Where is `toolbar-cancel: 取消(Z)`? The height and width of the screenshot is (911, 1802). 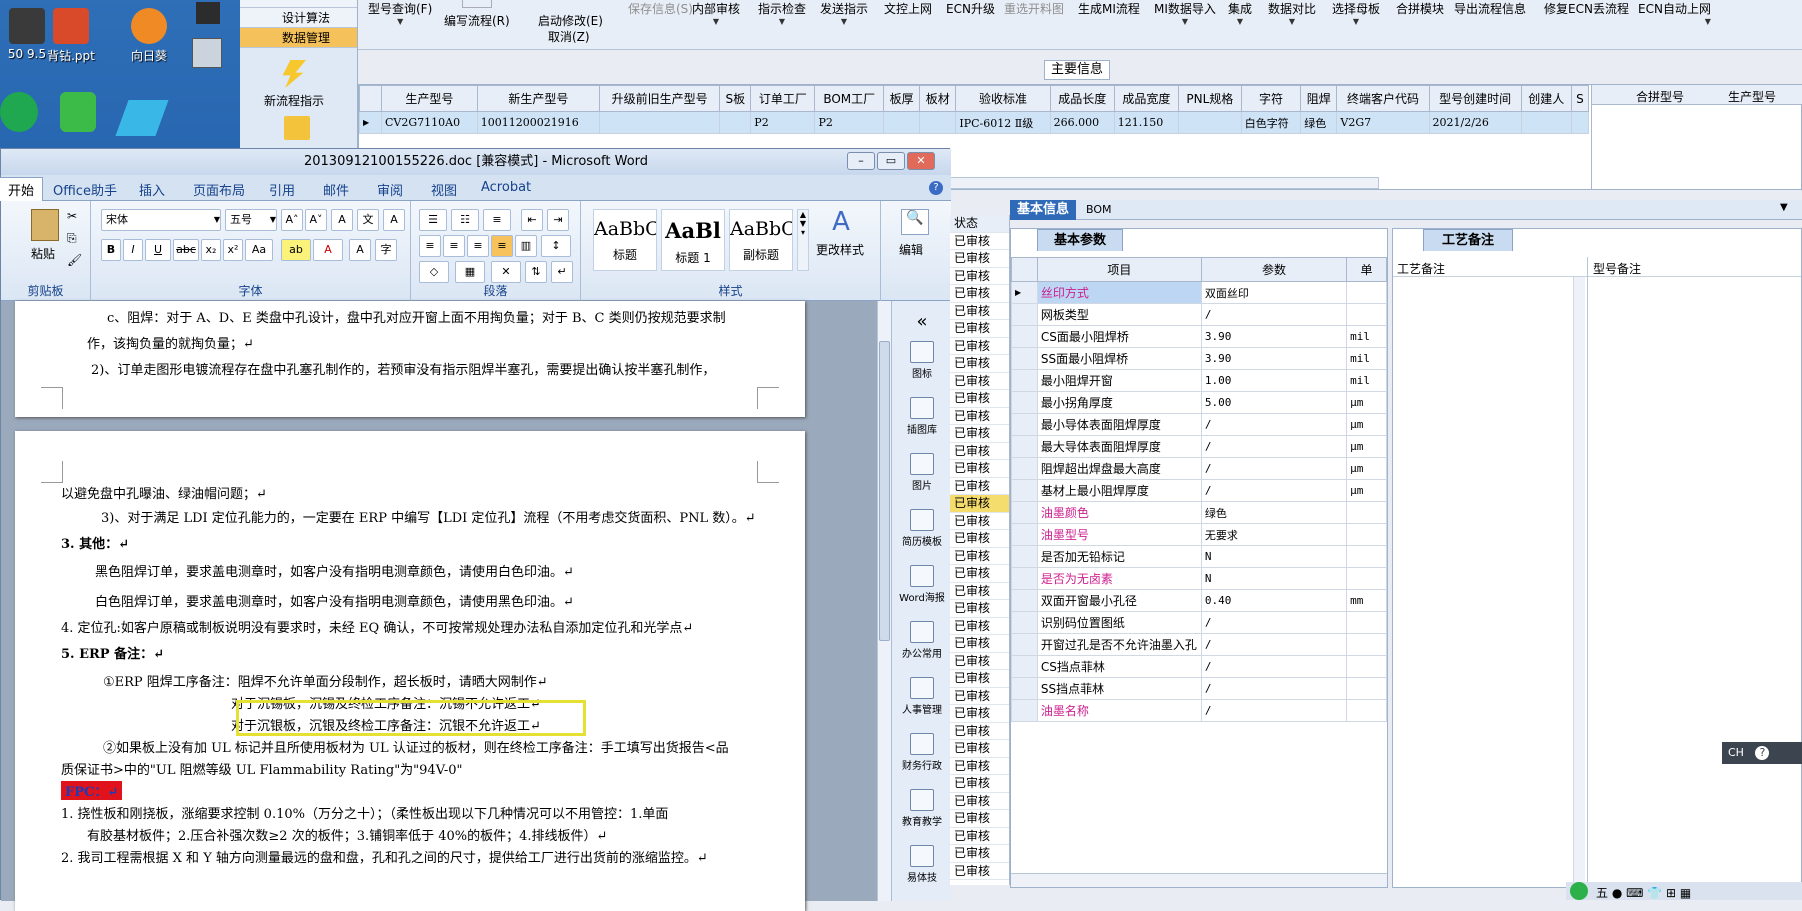
toolbar-cancel: 取消(Z) is located at coordinates (569, 36).